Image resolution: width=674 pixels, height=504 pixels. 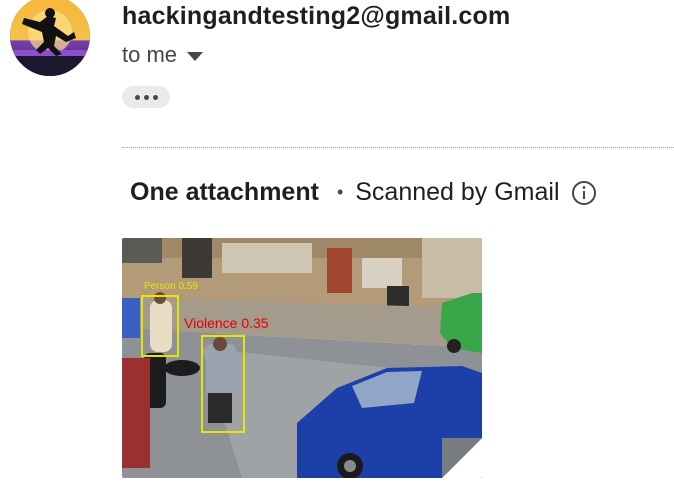 I want to click on sender-email: hackingandtesting2@gmail.com, so click(x=316, y=16).